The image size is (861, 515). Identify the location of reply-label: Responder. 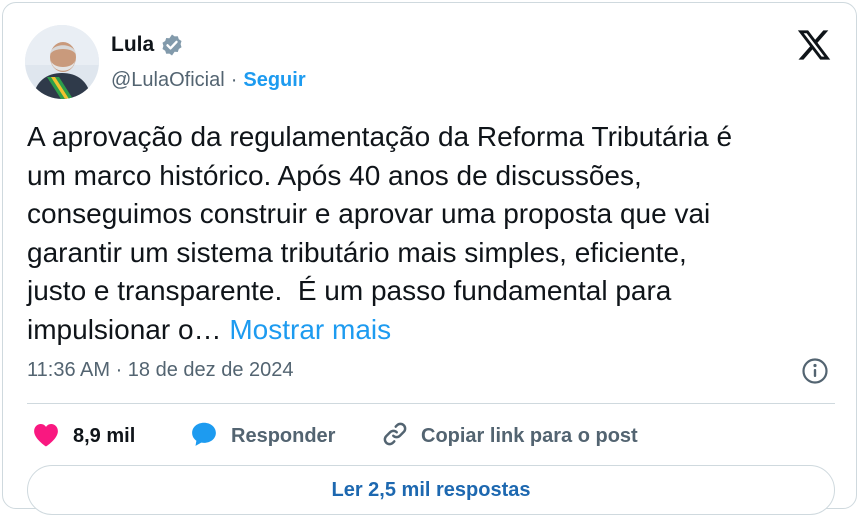
(283, 436).